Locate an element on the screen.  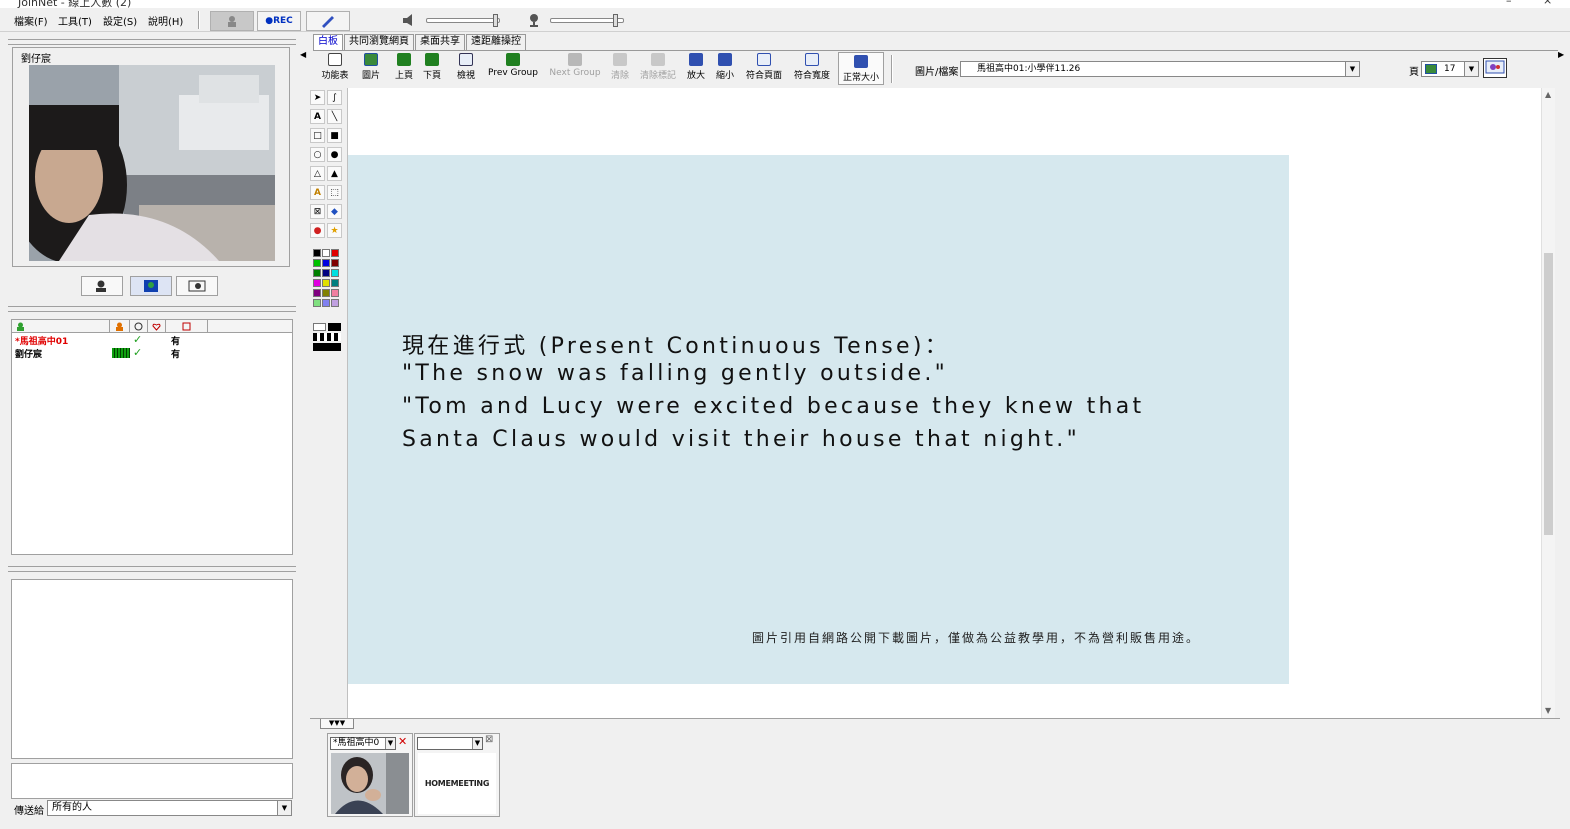
minimize-button: – is located at coordinates (1509, 3).